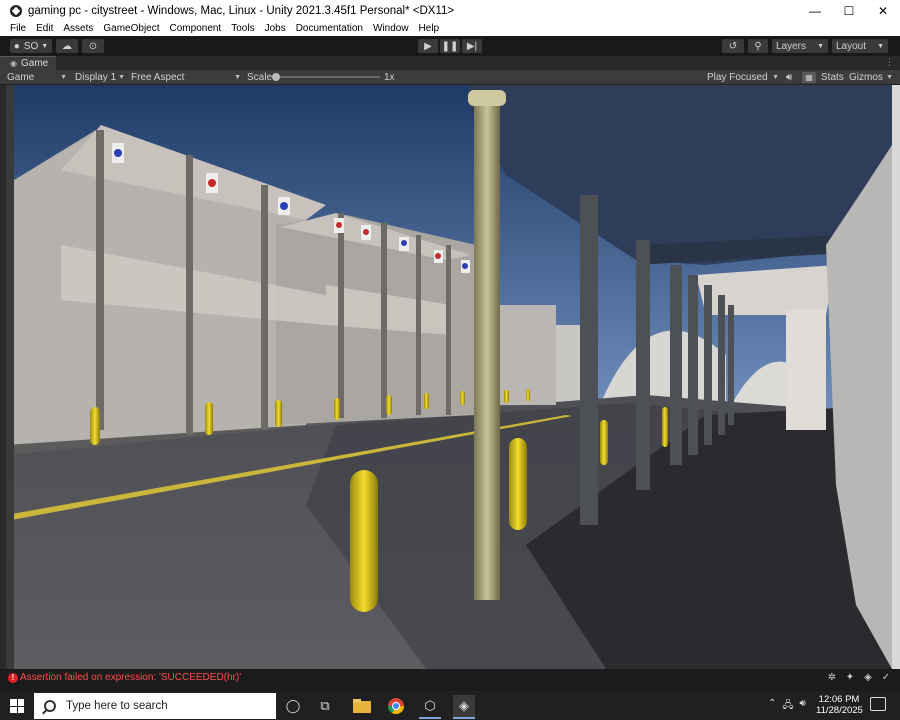 The height and width of the screenshot is (720, 900). I want to click on search-icon: ⚲, so click(758, 46).